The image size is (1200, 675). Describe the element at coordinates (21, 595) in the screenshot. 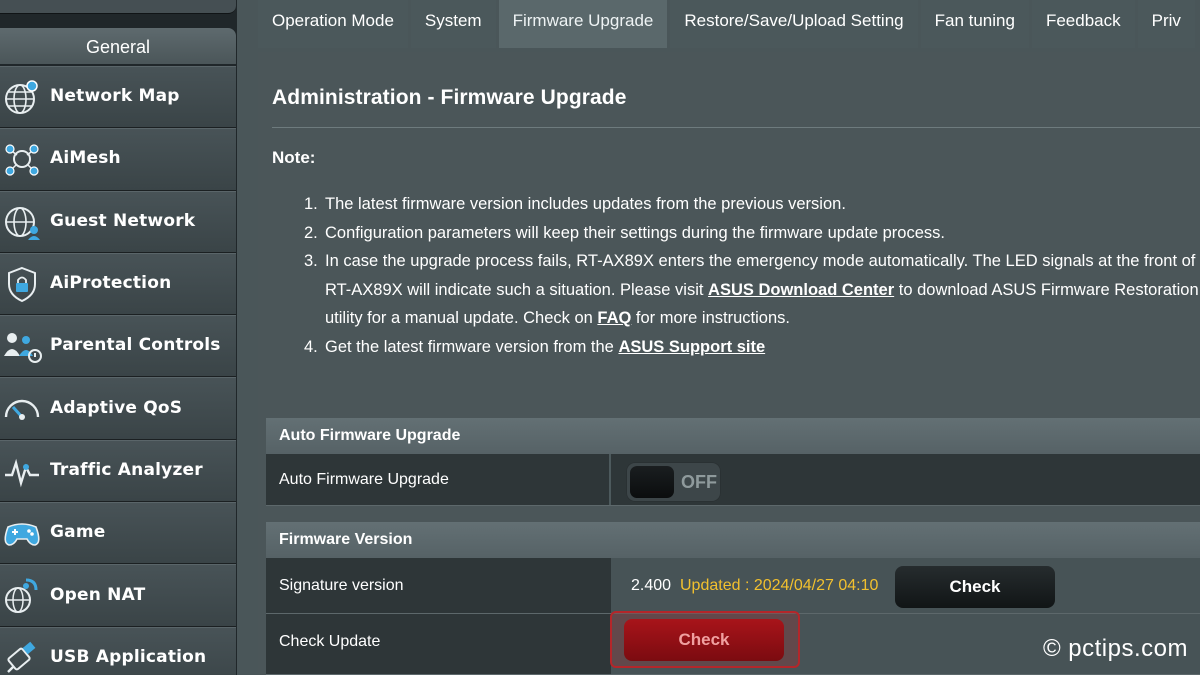

I see `nat-globe-icon` at that location.